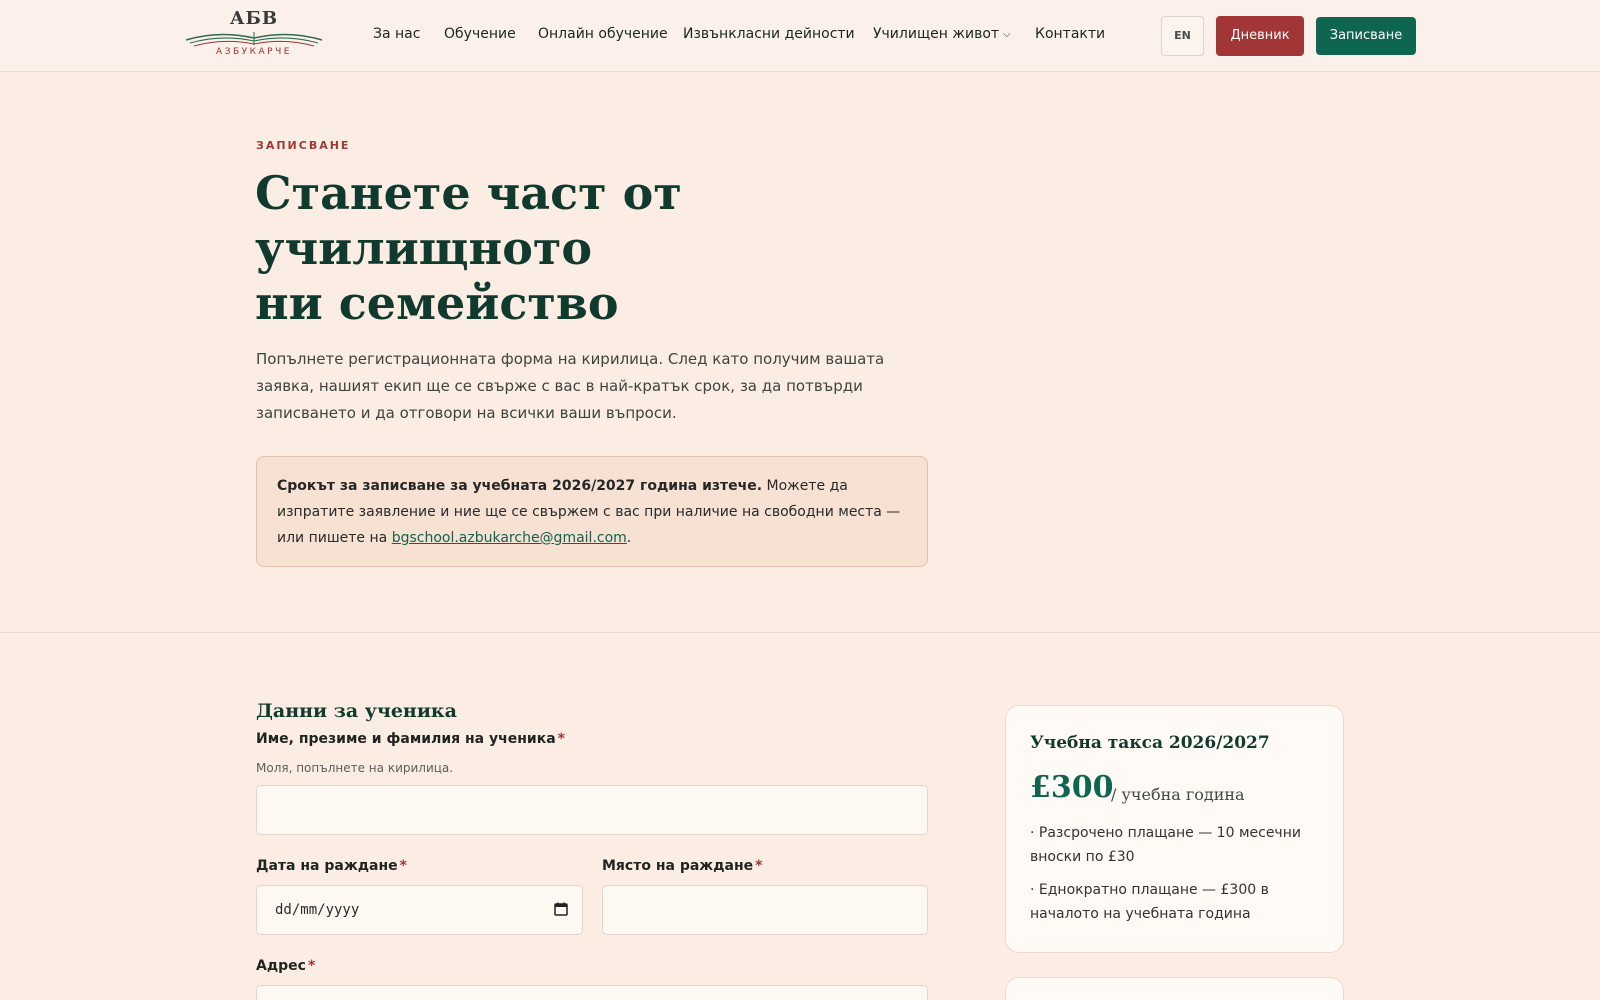  Describe the element at coordinates (678, 866) in the screenshot. I see `birth-place-label-text: Място на раждане` at that location.